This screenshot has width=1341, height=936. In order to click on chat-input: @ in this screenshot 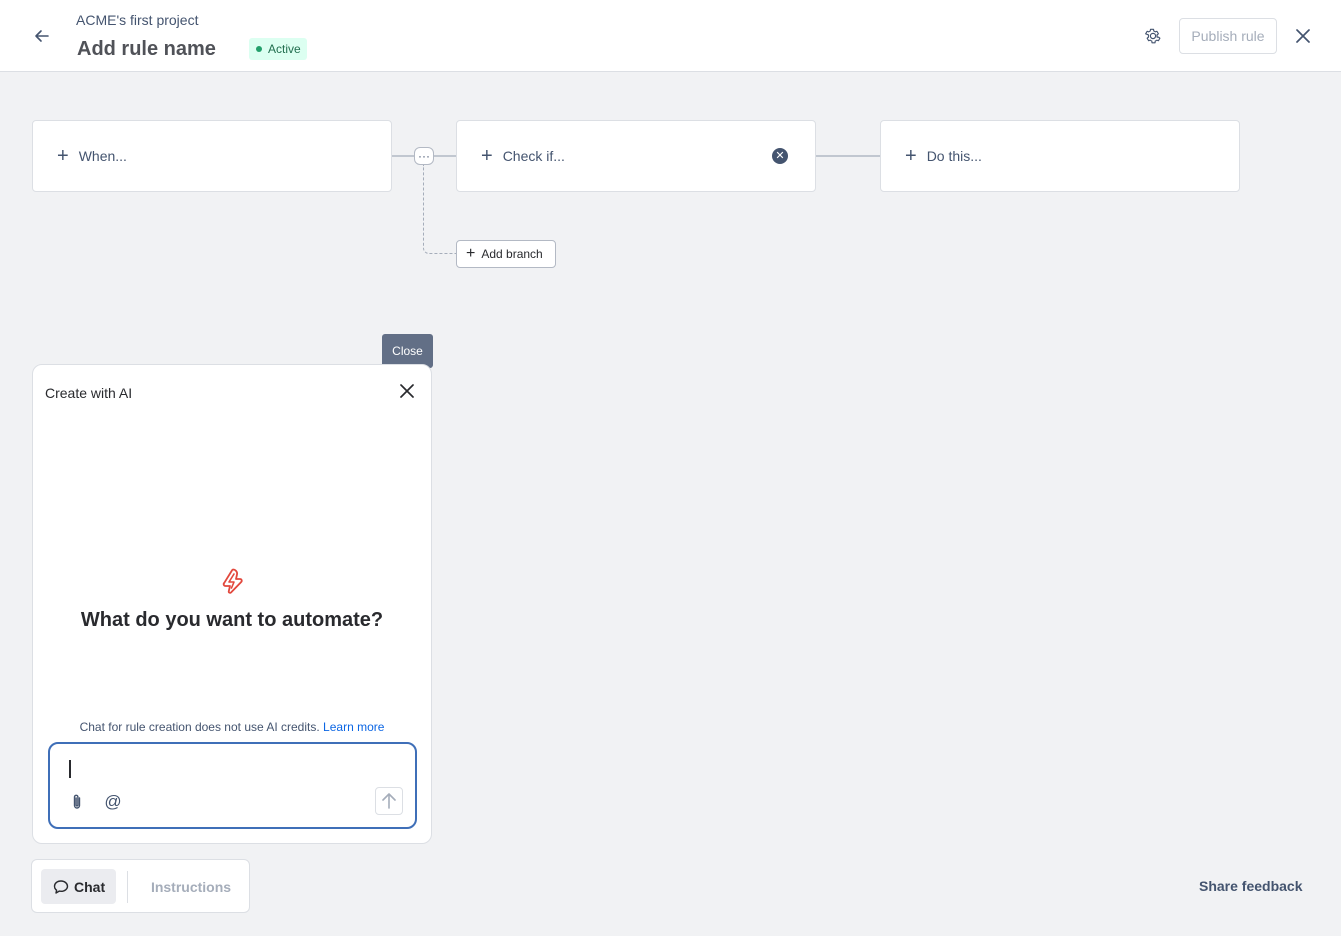, I will do `click(232, 785)`.